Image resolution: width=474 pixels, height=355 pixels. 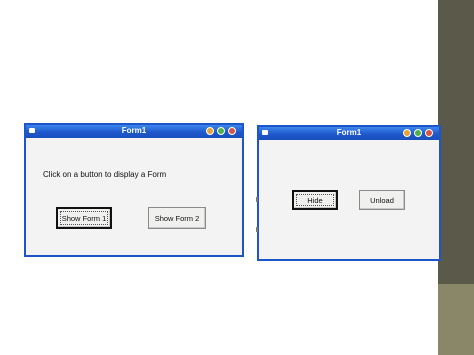 What do you see at coordinates (382, 200) in the screenshot?
I see `unload-button: Unload` at bounding box center [382, 200].